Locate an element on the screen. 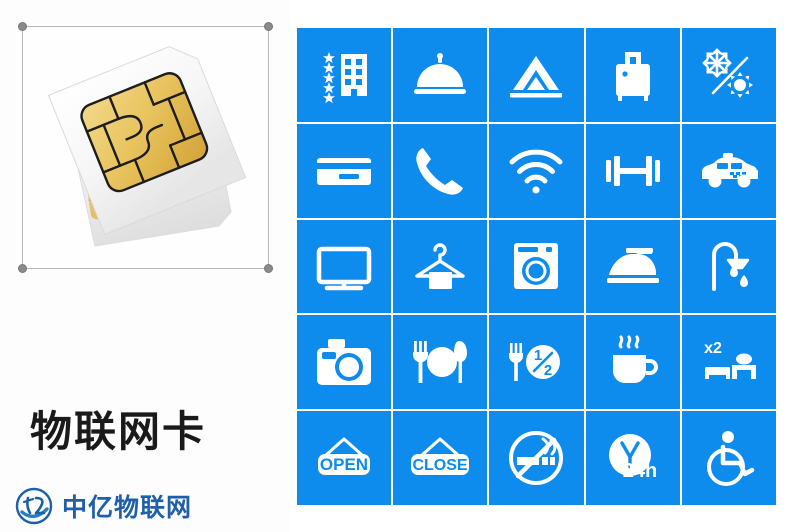 This screenshot has width=800, height=532. open-sign-icon: OPEN is located at coordinates (344, 456).